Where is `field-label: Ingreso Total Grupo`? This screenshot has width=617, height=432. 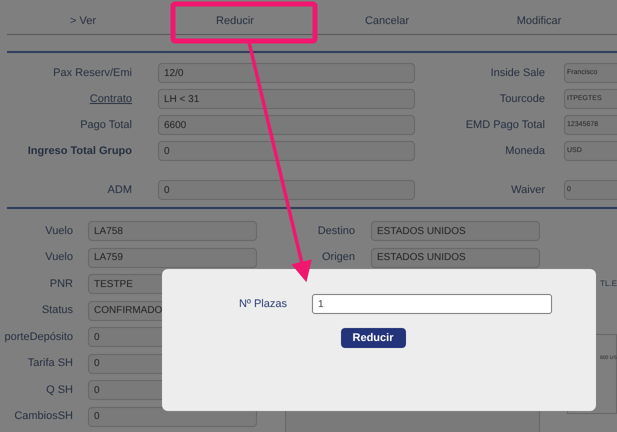 field-label: Ingreso Total Grupo is located at coordinates (80, 151).